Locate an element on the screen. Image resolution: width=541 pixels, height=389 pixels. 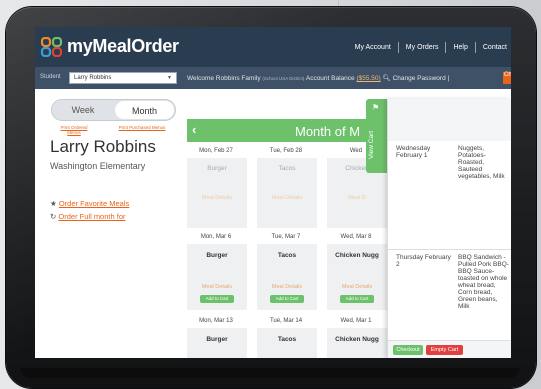
nav-my-account: My Account is located at coordinates (373, 47).